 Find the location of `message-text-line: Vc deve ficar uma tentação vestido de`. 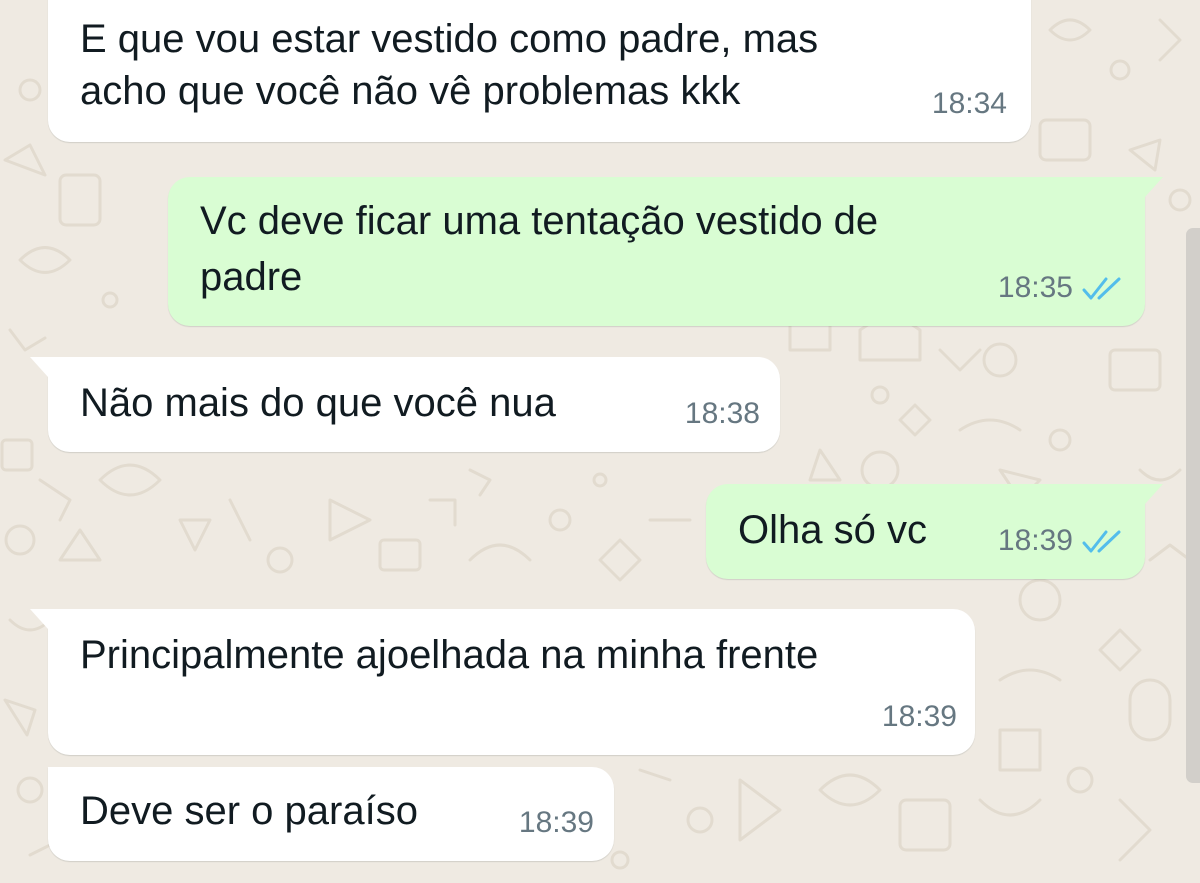

message-text-line: Vc deve ficar uma tentação vestido de is located at coordinates (539, 221).